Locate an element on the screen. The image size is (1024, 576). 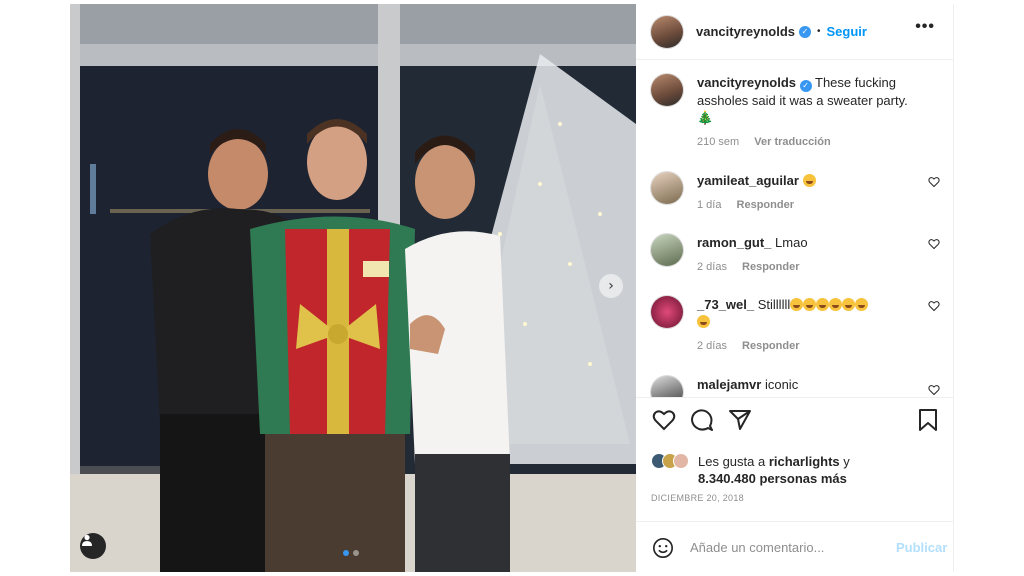
tagged-users-button is located at coordinates (93, 546).